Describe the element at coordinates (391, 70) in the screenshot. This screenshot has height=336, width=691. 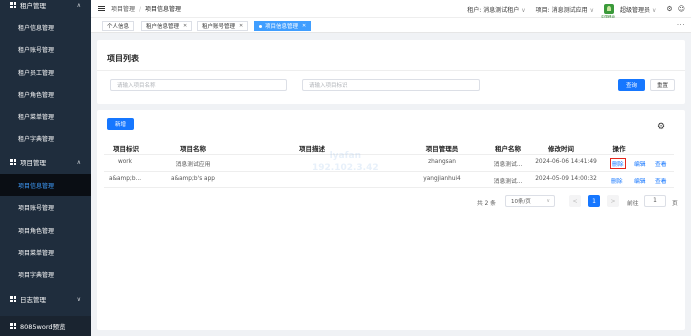
I see `divider` at that location.